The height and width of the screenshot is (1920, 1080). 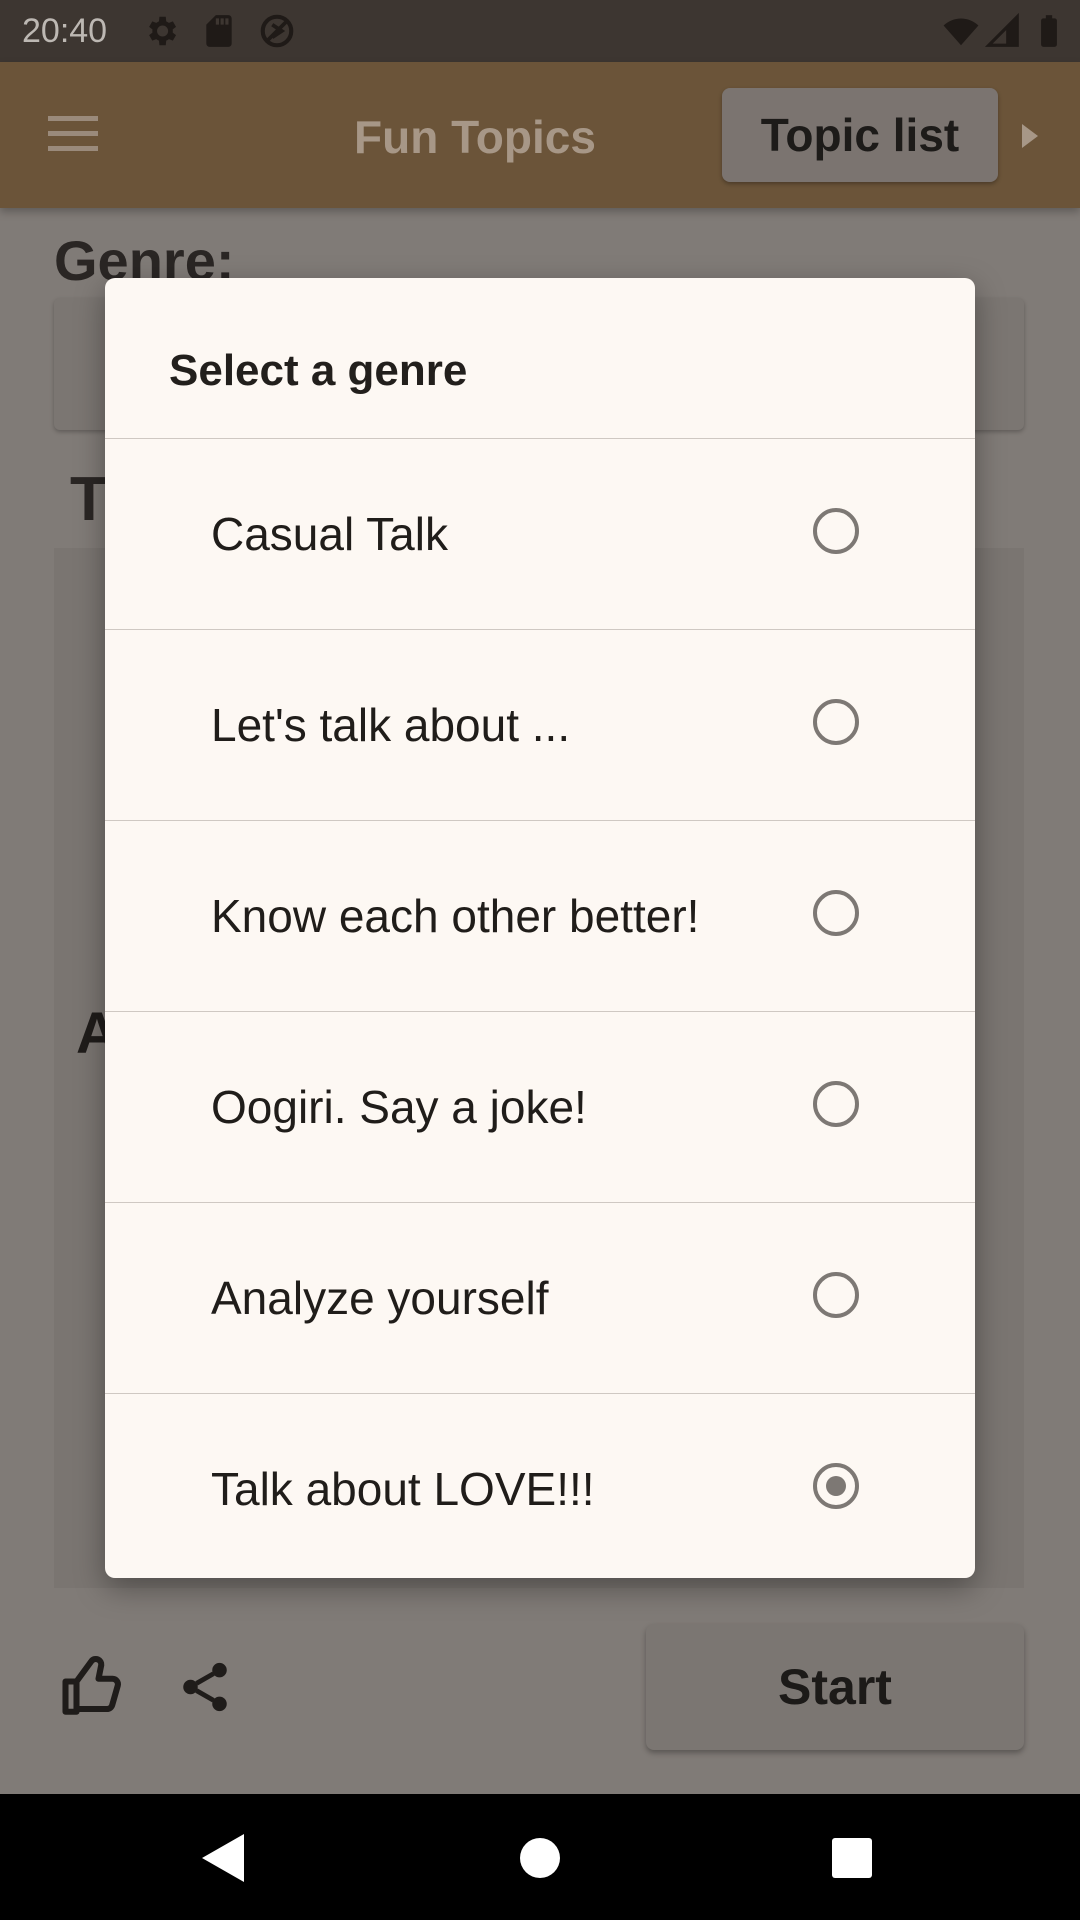 What do you see at coordinates (93, 1687) in the screenshot?
I see `thumbs-up-icon` at bounding box center [93, 1687].